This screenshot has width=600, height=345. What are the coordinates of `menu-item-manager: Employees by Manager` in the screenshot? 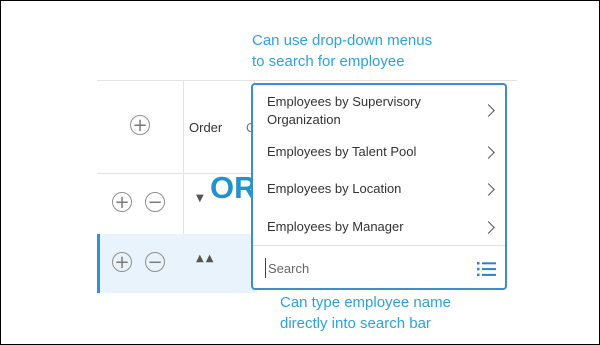 It's located at (379, 227).